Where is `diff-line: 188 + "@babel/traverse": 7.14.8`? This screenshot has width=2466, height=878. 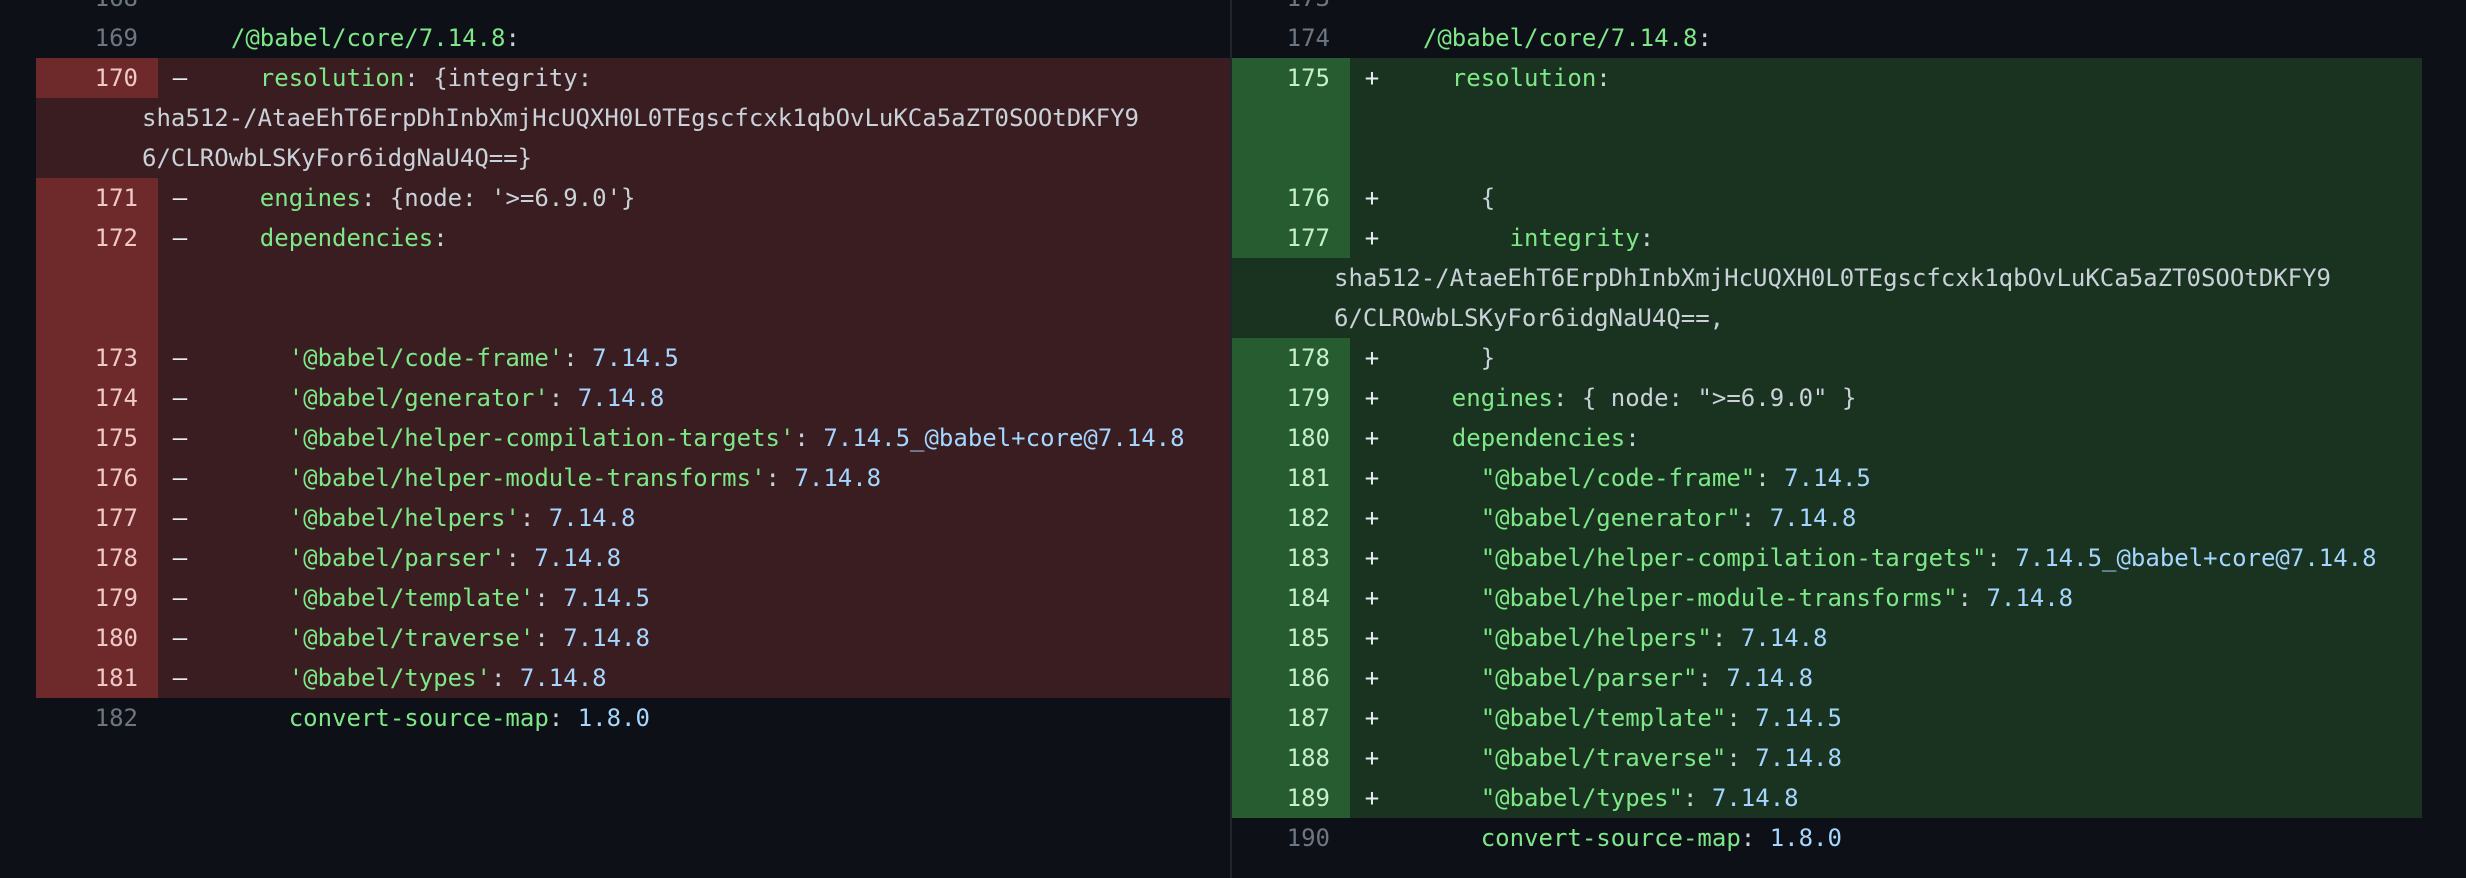
diff-line: 188 + "@babel/traverse": 7.14.8 is located at coordinates (1827, 758).